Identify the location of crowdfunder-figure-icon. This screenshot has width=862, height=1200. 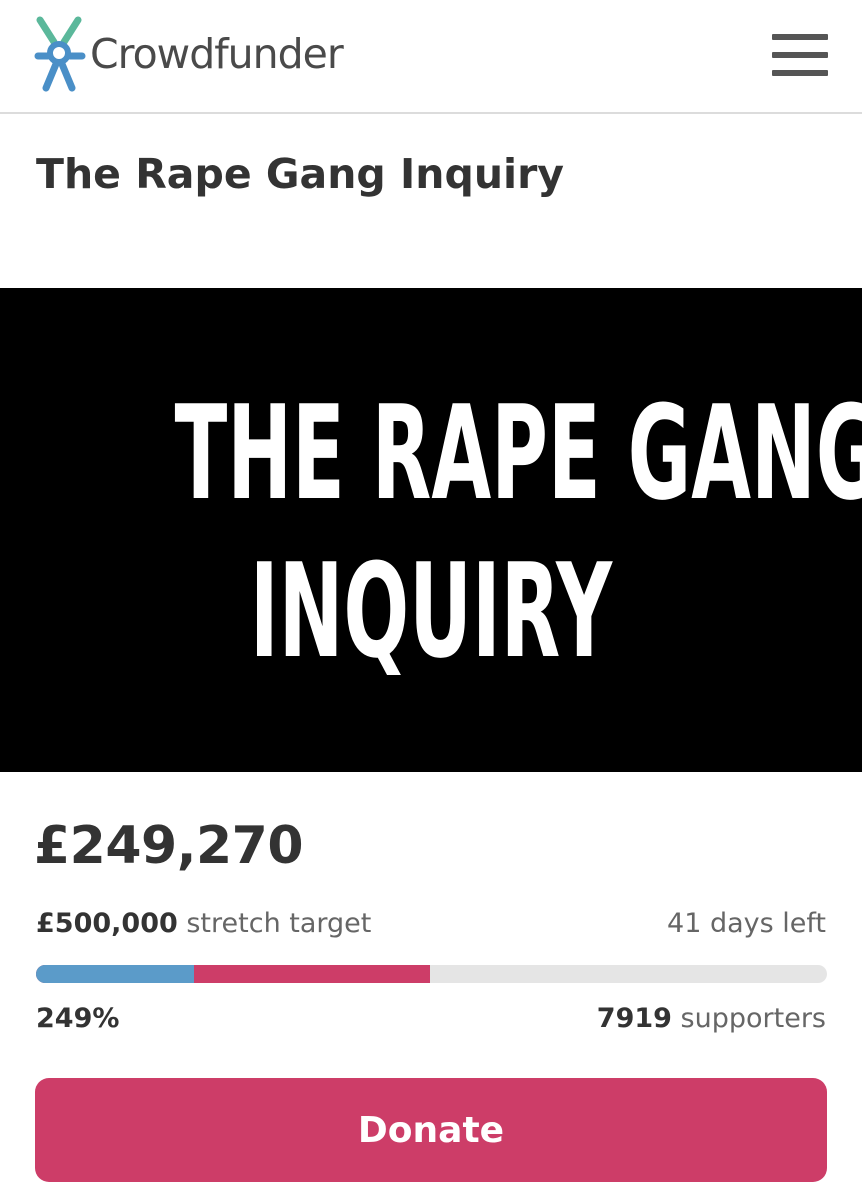
(60, 54).